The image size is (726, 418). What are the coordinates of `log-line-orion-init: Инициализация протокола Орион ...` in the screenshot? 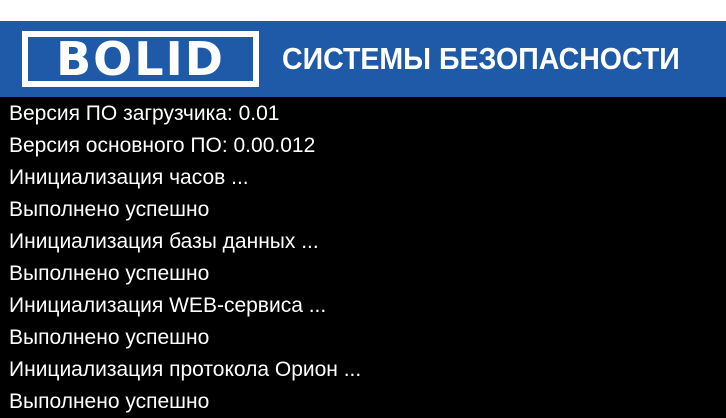 It's located at (185, 369).